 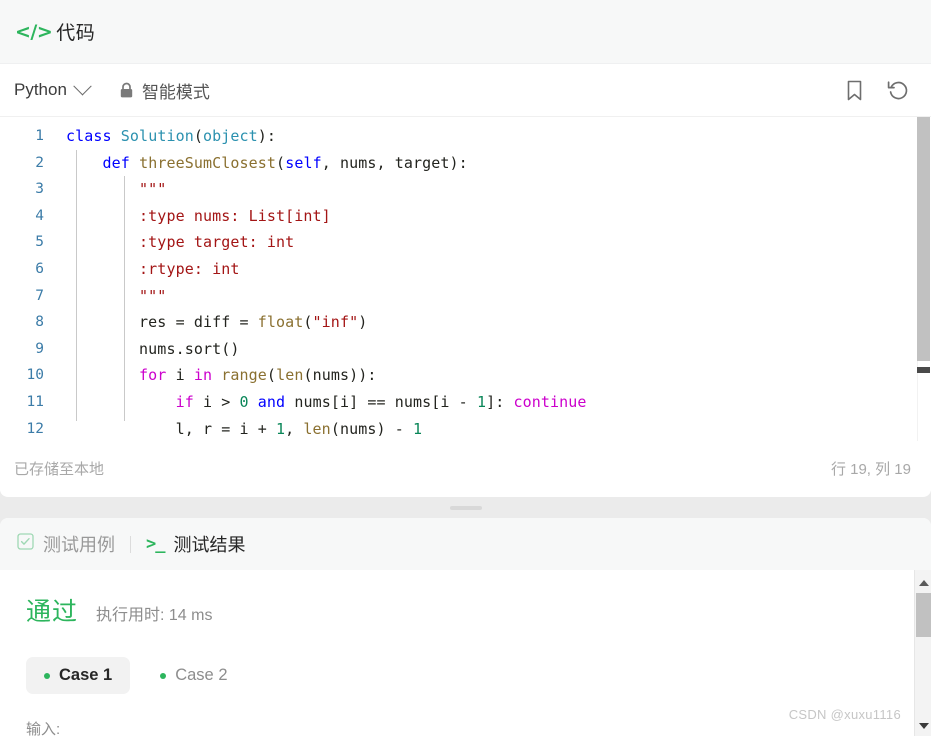 I want to click on page-title: 代码, so click(x=76, y=33).